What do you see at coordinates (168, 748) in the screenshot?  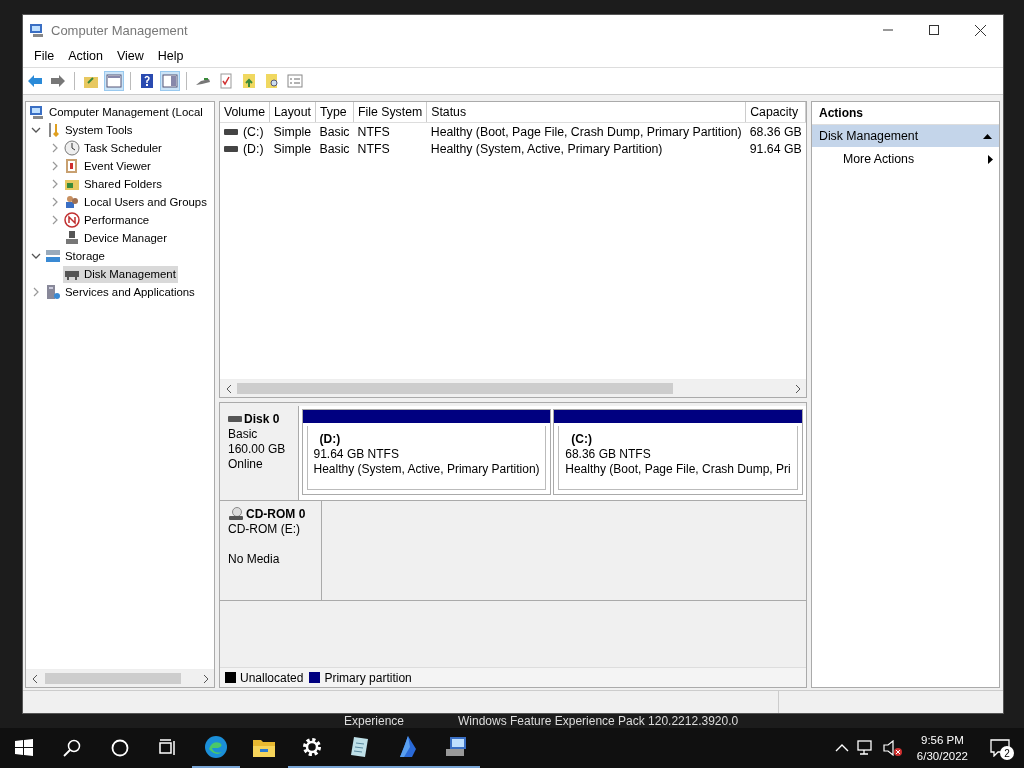 I see `task-view-icon` at bounding box center [168, 748].